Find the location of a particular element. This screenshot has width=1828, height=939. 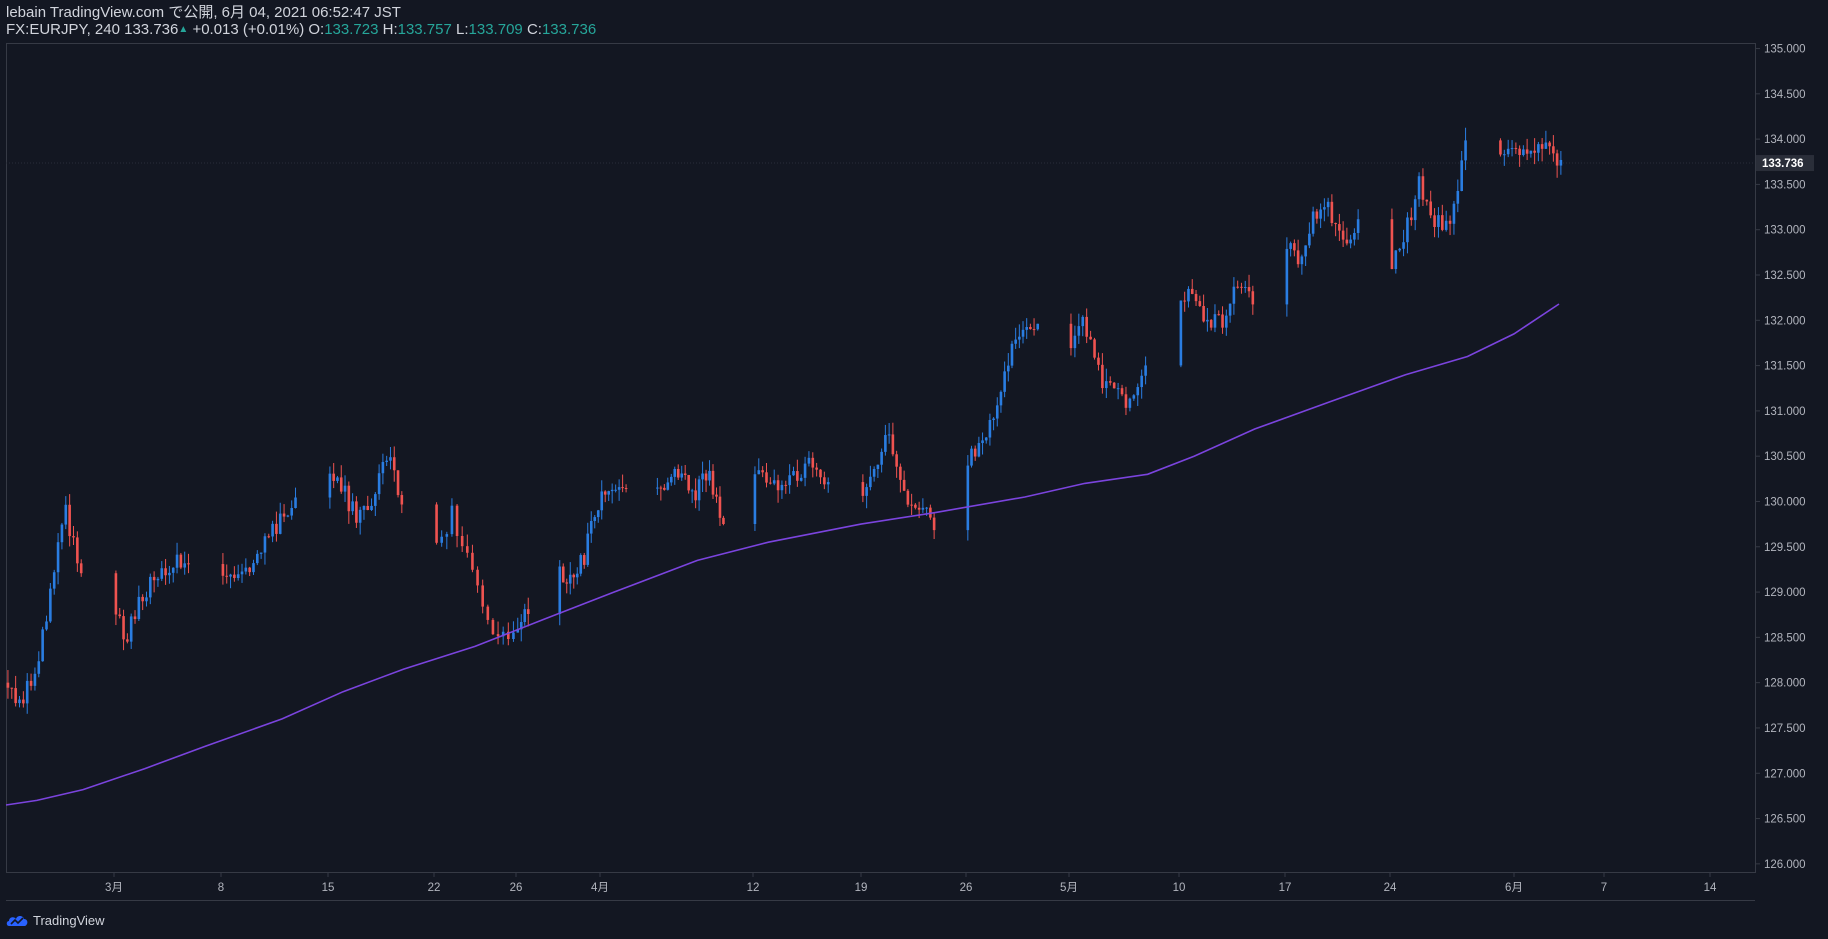

time-tick-label: 19 is located at coordinates (861, 888).